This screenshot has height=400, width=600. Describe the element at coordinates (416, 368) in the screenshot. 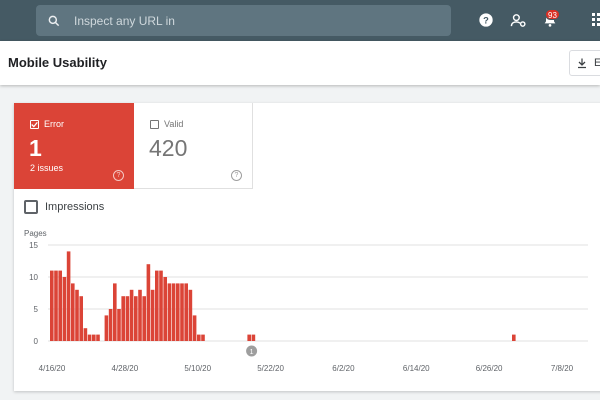

I see `x-tick-label: 6/14/20` at that location.